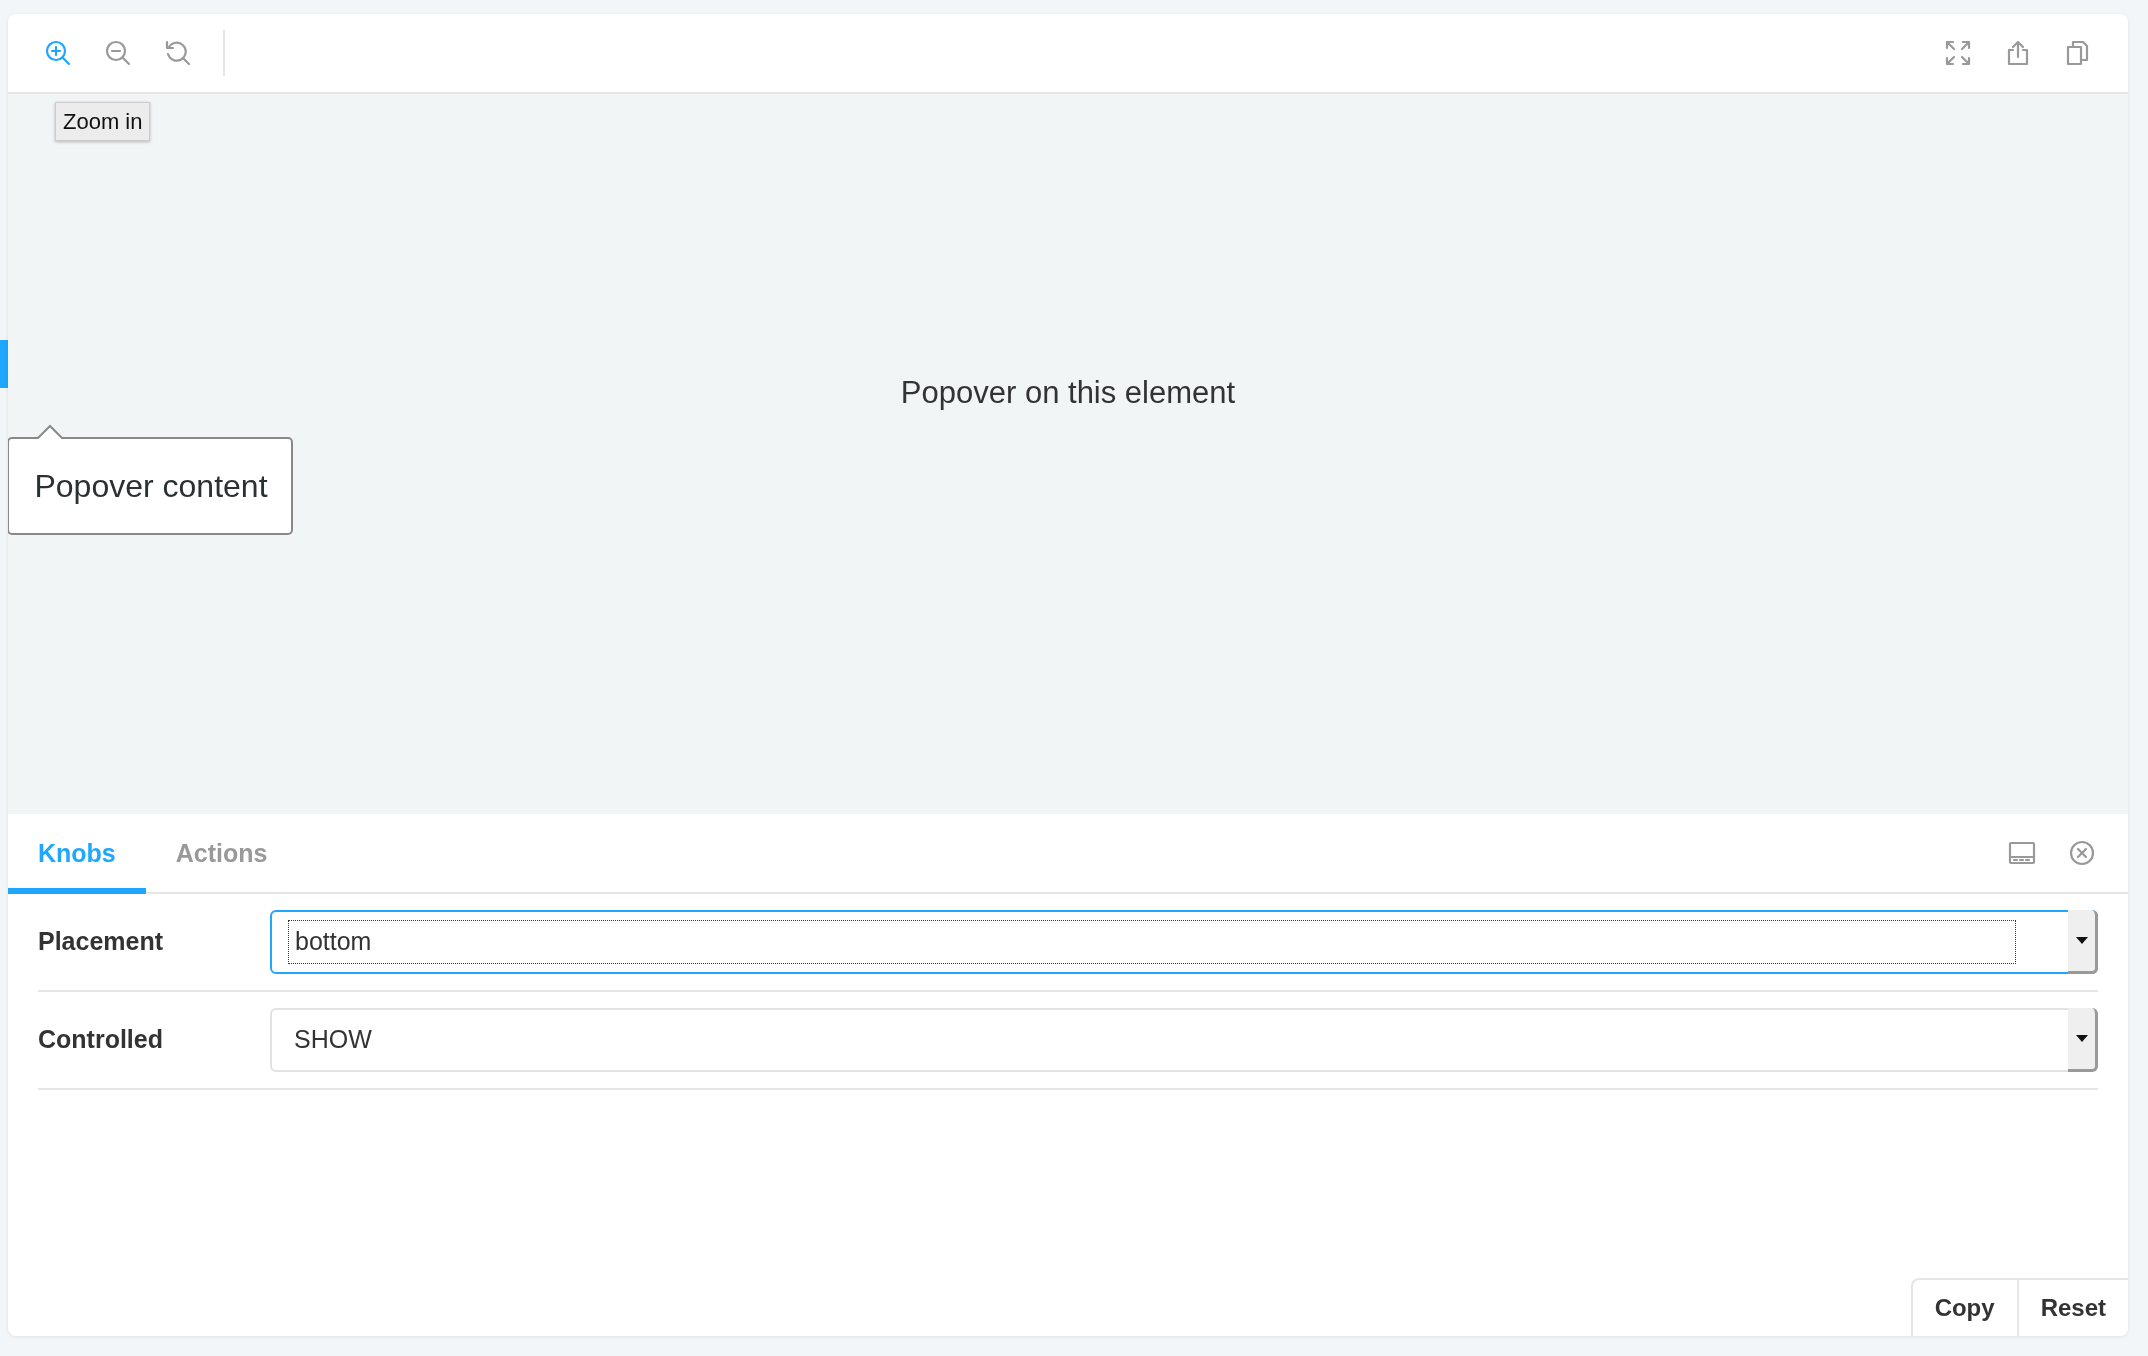 Image resolution: width=2148 pixels, height=1356 pixels. Describe the element at coordinates (2072, 1307) in the screenshot. I see `action-button: Reset` at that location.